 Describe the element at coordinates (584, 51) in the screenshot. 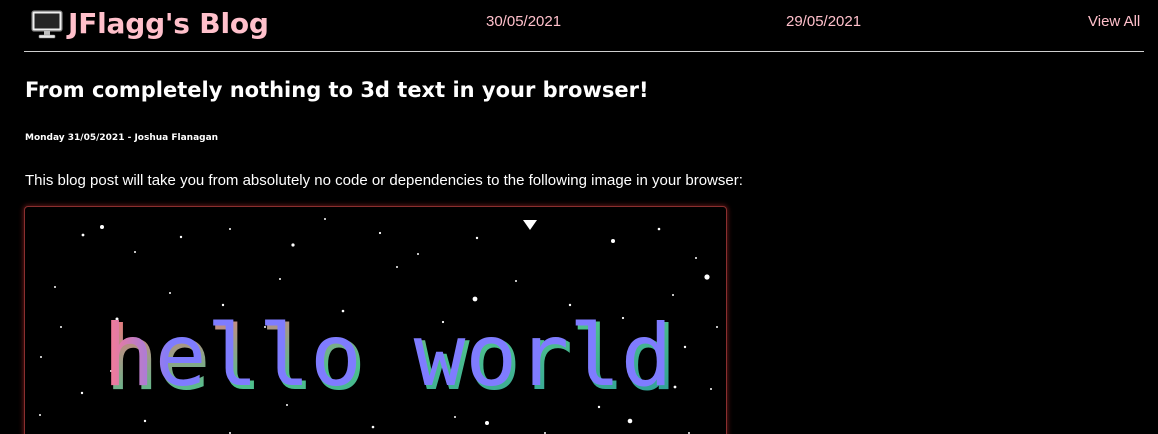

I see `header-divider` at that location.